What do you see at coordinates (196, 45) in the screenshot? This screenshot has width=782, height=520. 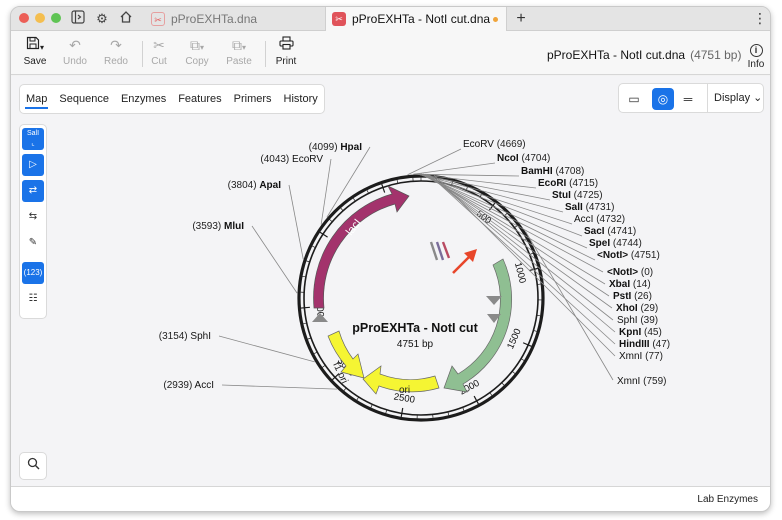 I see `copy-icon: ⧉▾` at bounding box center [196, 45].